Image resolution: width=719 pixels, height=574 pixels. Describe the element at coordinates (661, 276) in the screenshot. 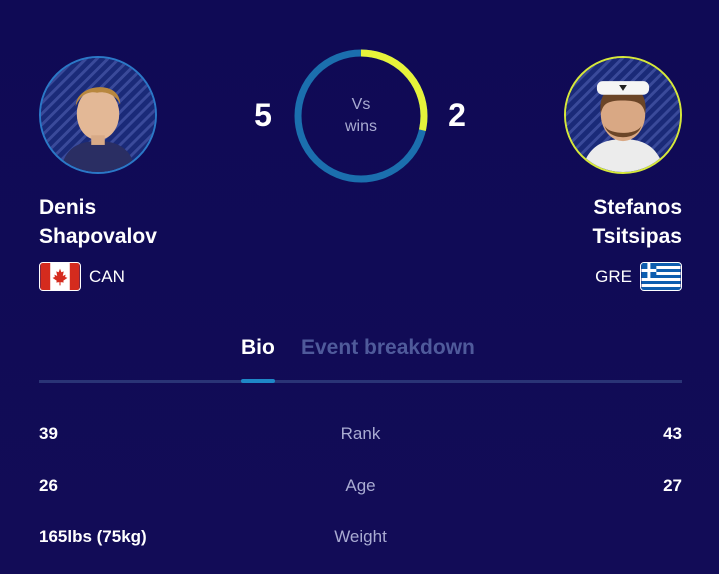

I see `greece-flag-icon` at that location.